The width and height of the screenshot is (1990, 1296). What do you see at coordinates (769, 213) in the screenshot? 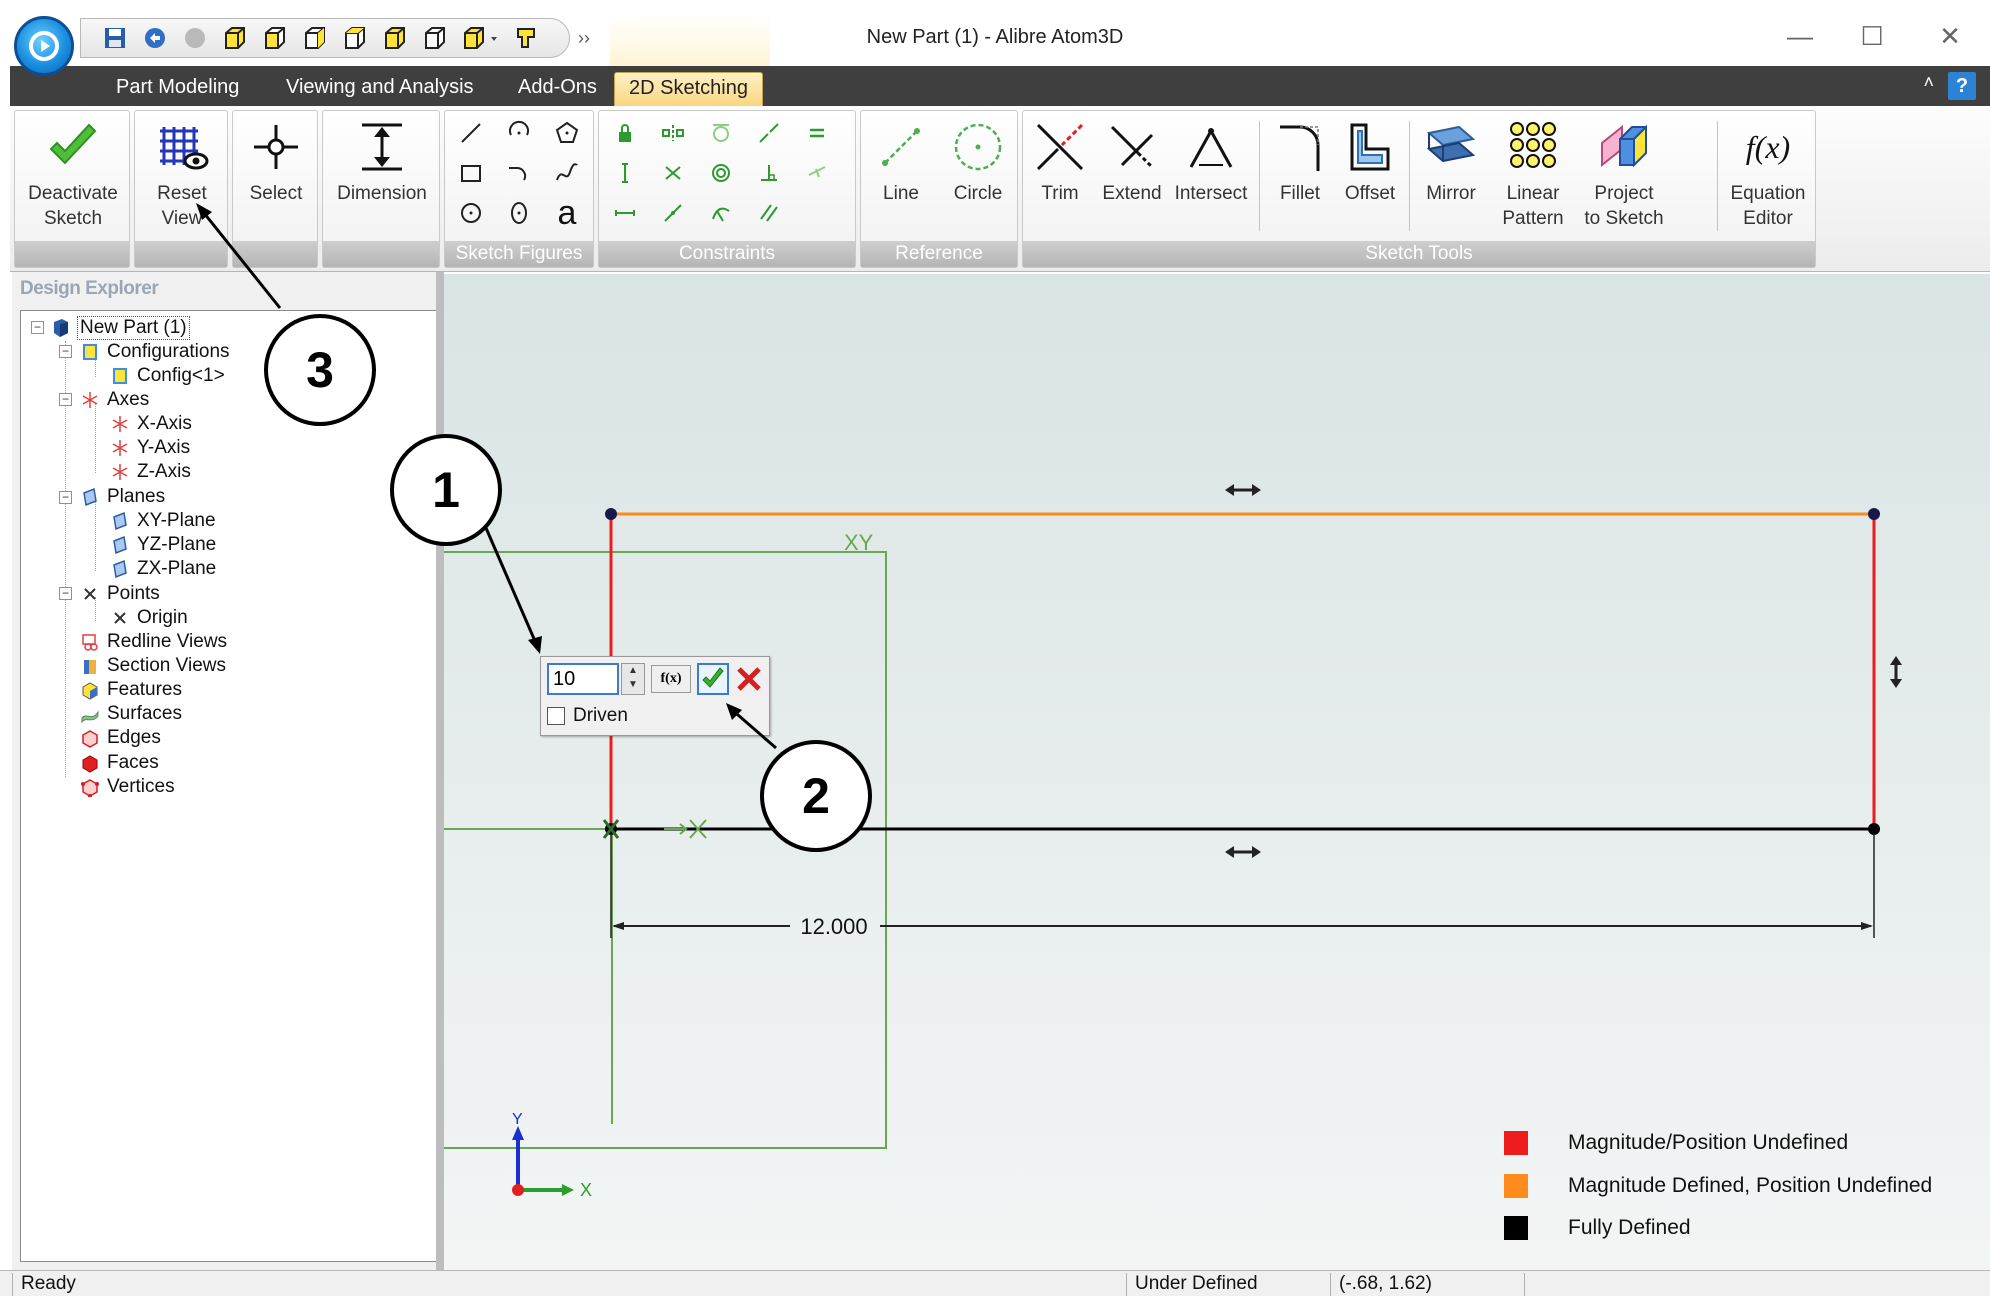
I see `parallel-constraint-icon` at bounding box center [769, 213].